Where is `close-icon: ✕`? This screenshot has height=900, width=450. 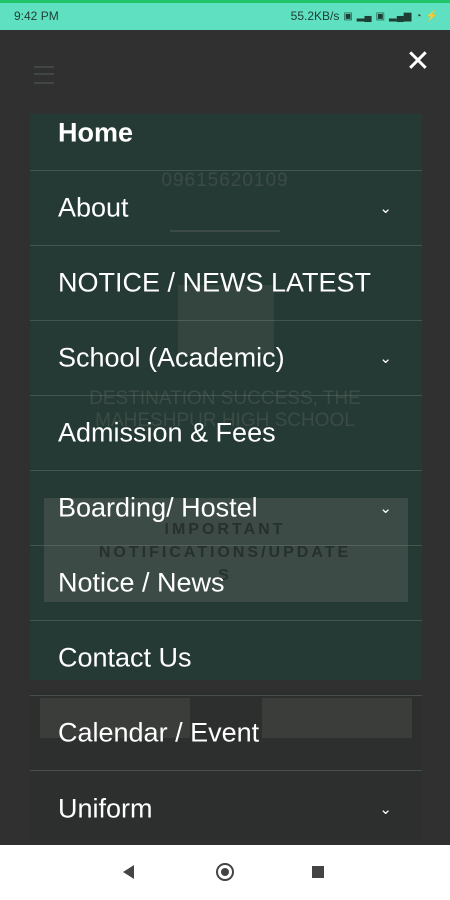
close-icon: ✕ is located at coordinates (418, 62).